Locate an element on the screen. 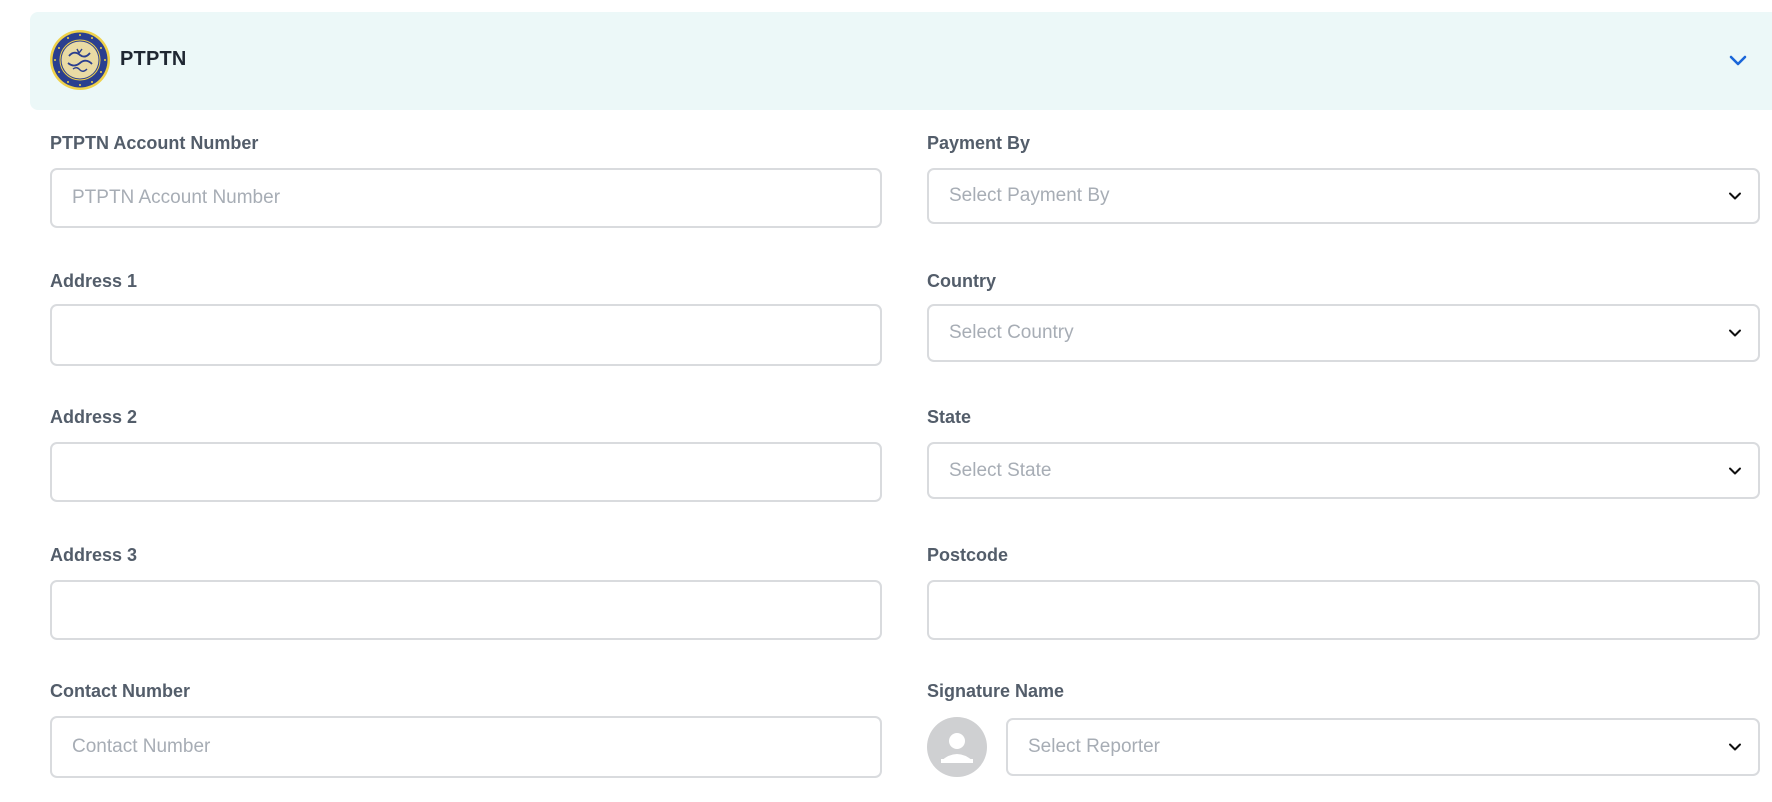 Image resolution: width=1772 pixels, height=802 pixels. state-placeholder: Select State is located at coordinates (1000, 470).